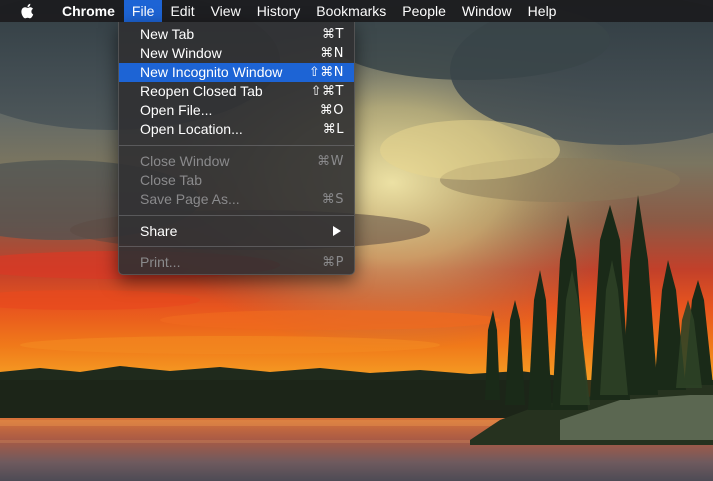  I want to click on menu-people: People, so click(424, 11).